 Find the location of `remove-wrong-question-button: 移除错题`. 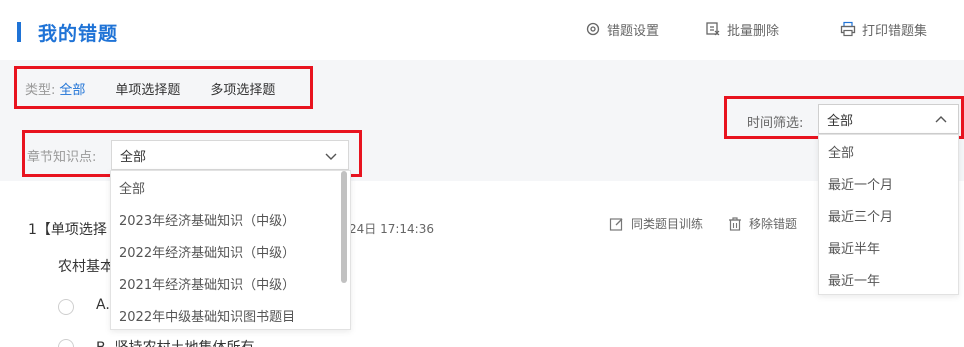

remove-wrong-question-button: 移除错题 is located at coordinates (762, 223).